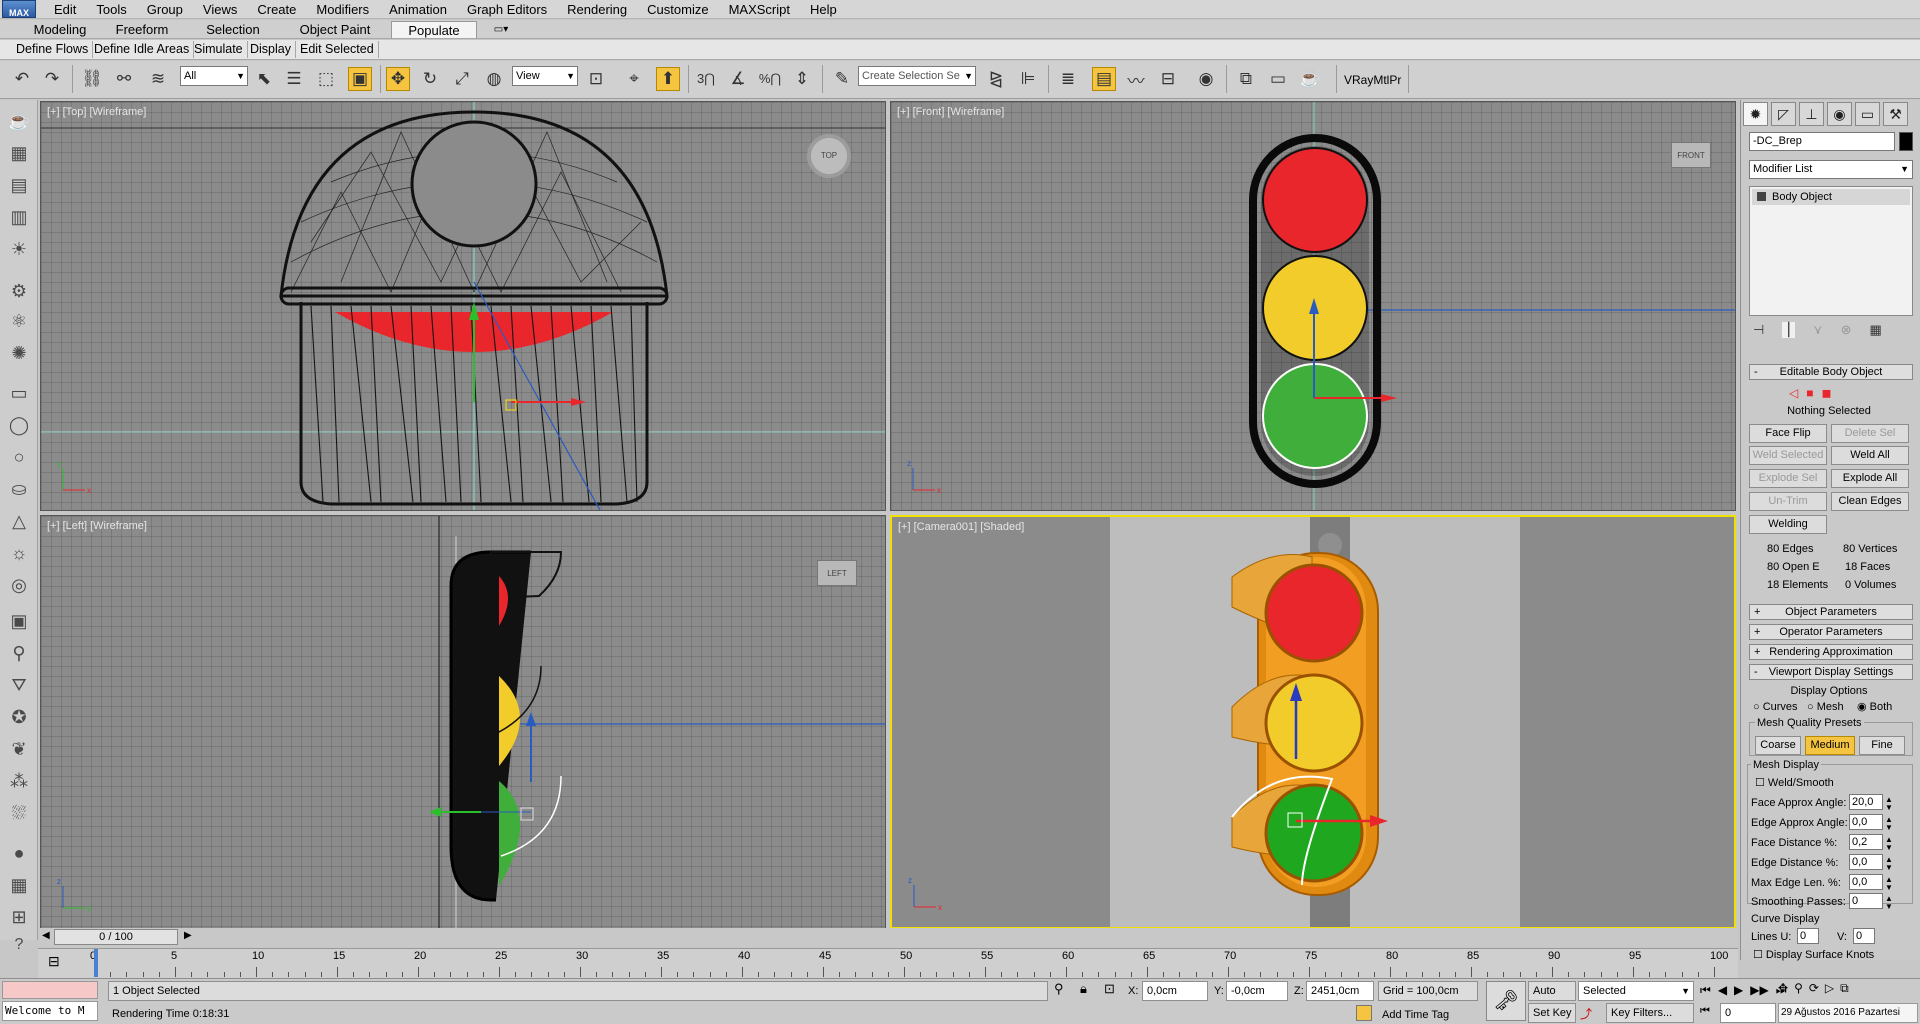 Image resolution: width=1920 pixels, height=1024 pixels. Describe the element at coordinates (19, 813) in the screenshot. I see `cloth-icon: ⛆` at that location.